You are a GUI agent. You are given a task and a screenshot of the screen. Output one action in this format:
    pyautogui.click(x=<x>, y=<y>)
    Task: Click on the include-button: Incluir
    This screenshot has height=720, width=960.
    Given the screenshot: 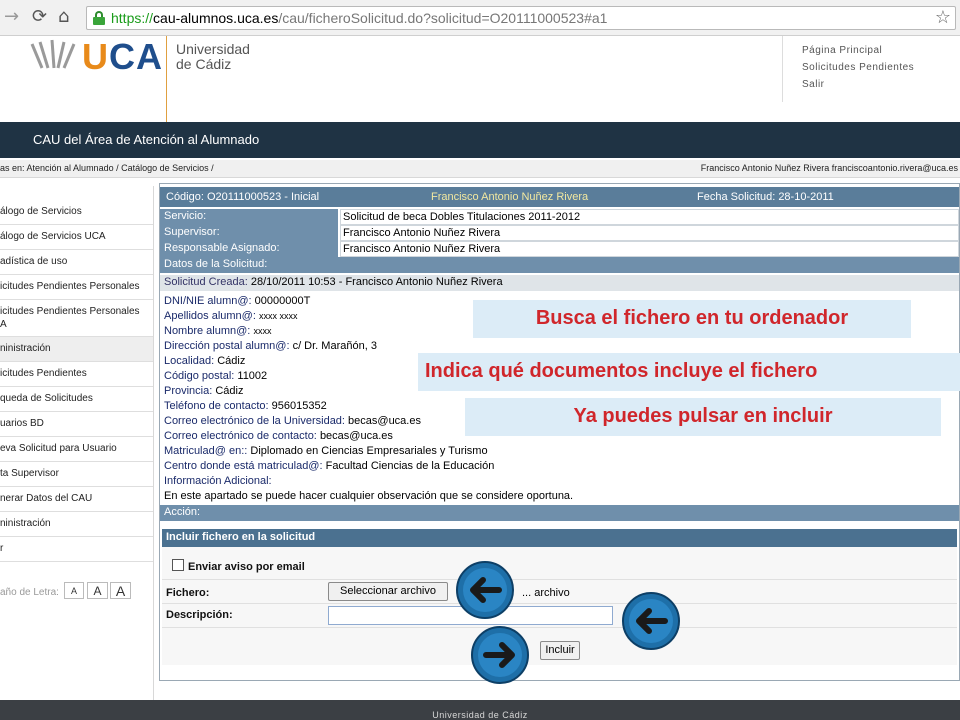 What is the action you would take?
    pyautogui.click(x=560, y=650)
    